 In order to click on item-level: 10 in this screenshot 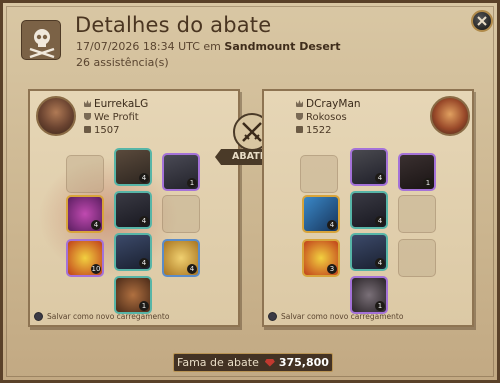, I will do `click(96, 269)`.